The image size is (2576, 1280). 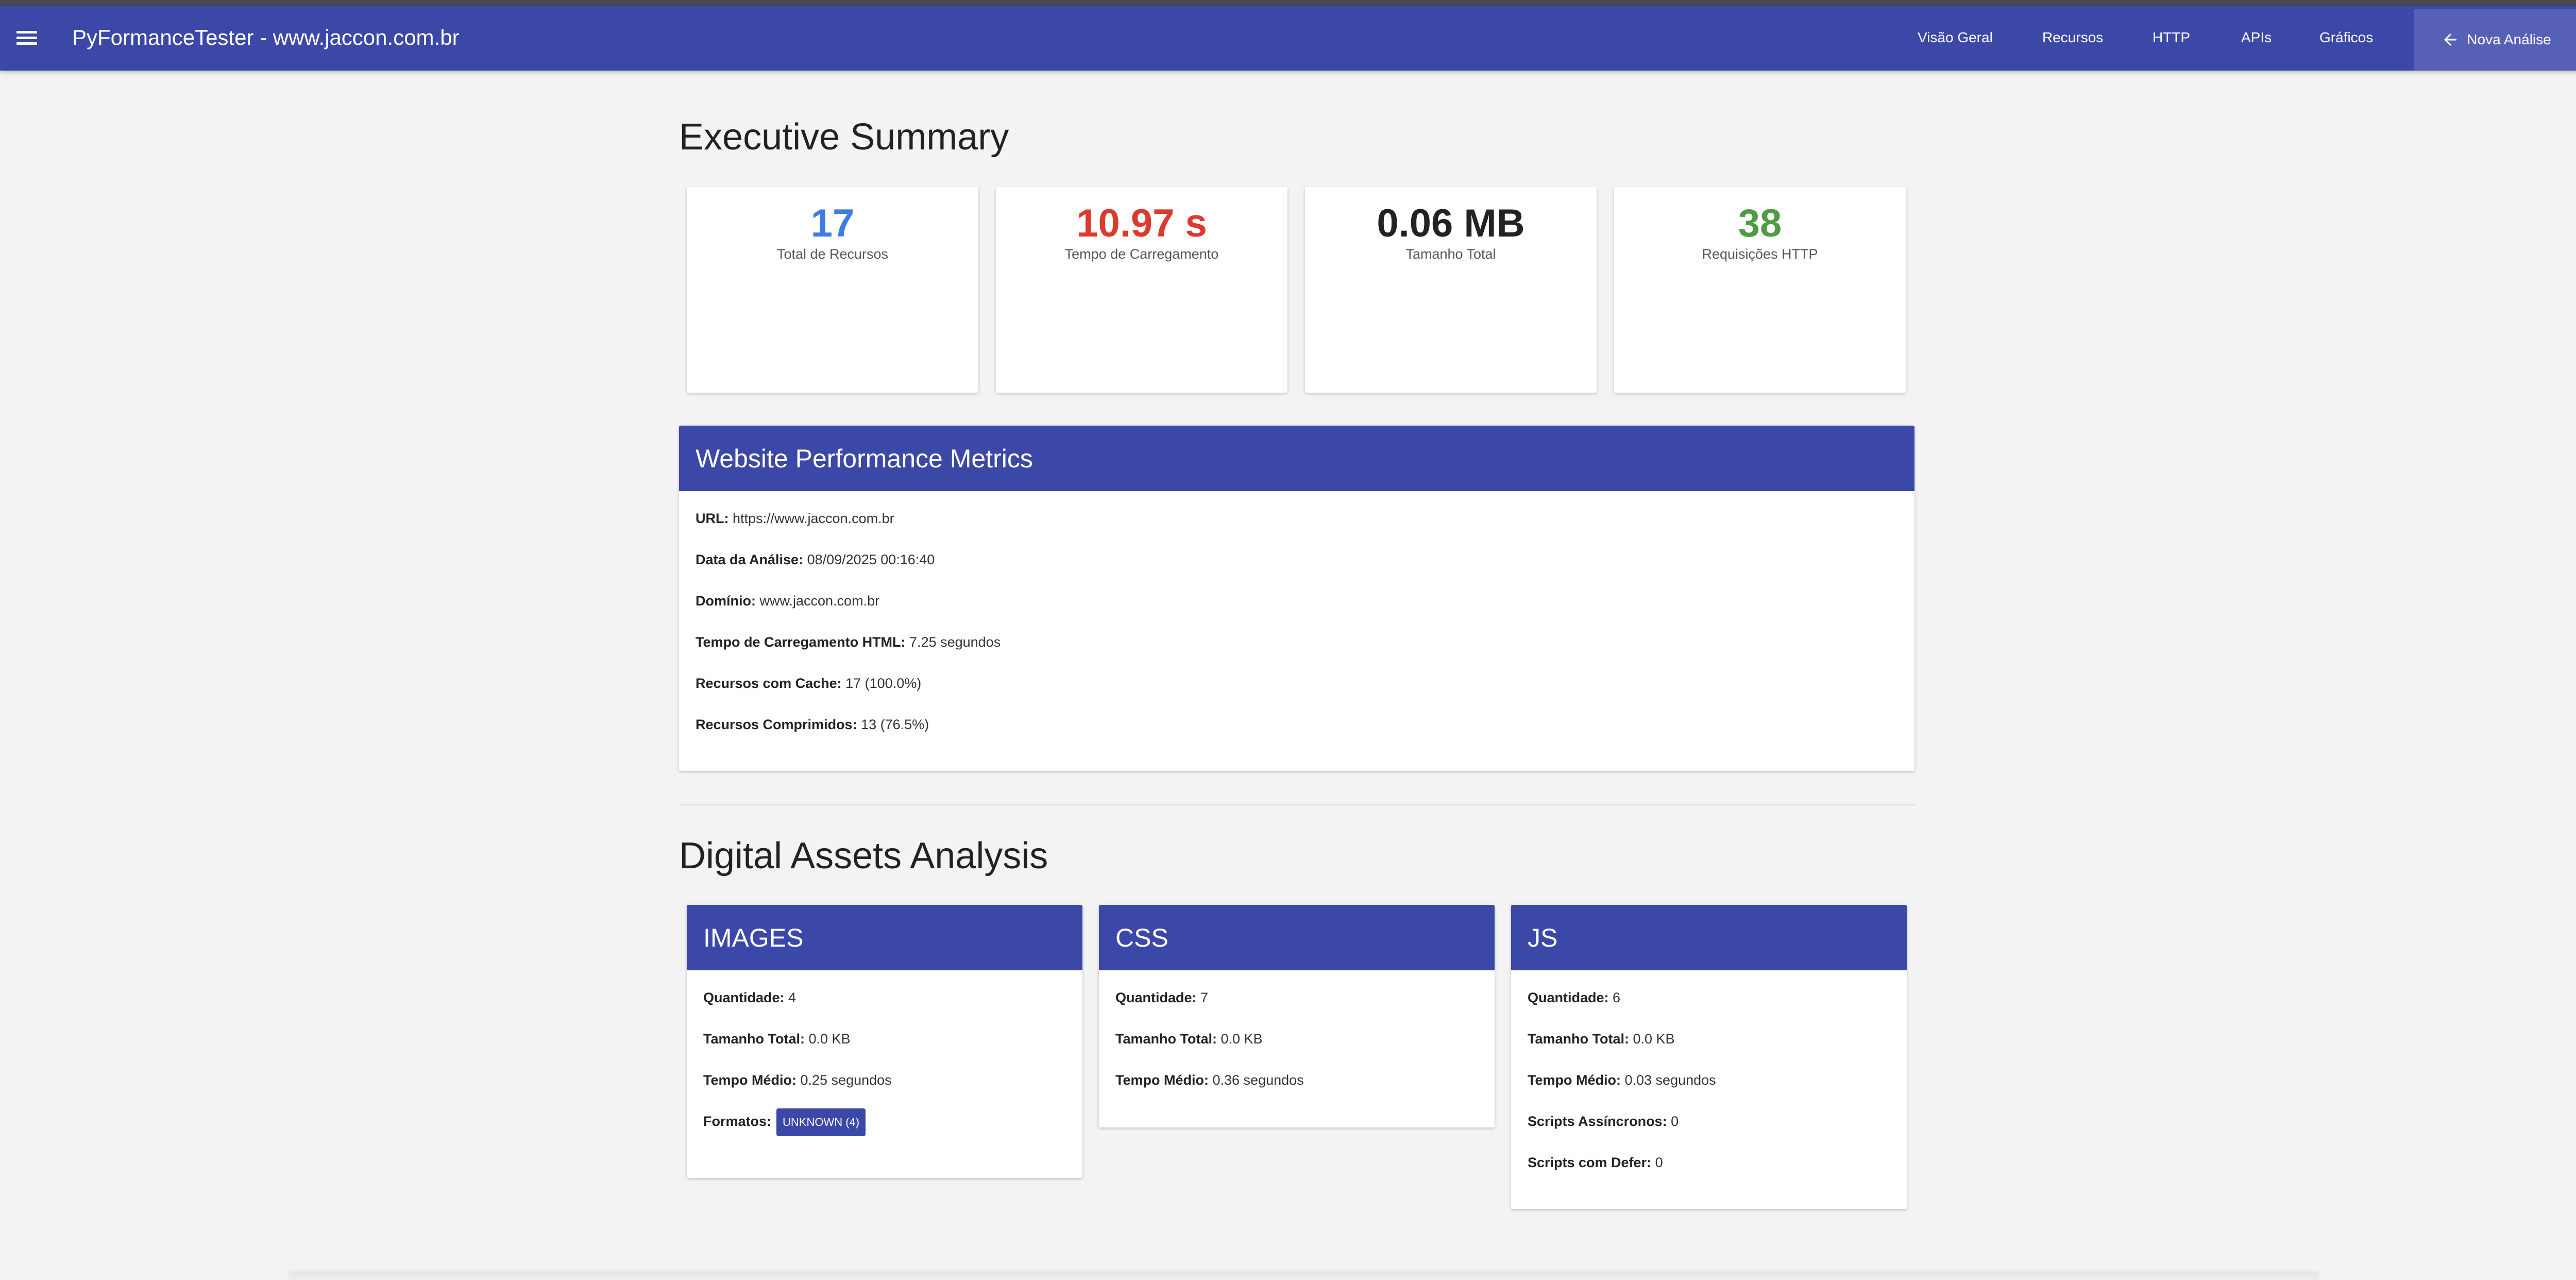 What do you see at coordinates (844, 137) in the screenshot?
I see `executive-summary-title: Executive Summary` at bounding box center [844, 137].